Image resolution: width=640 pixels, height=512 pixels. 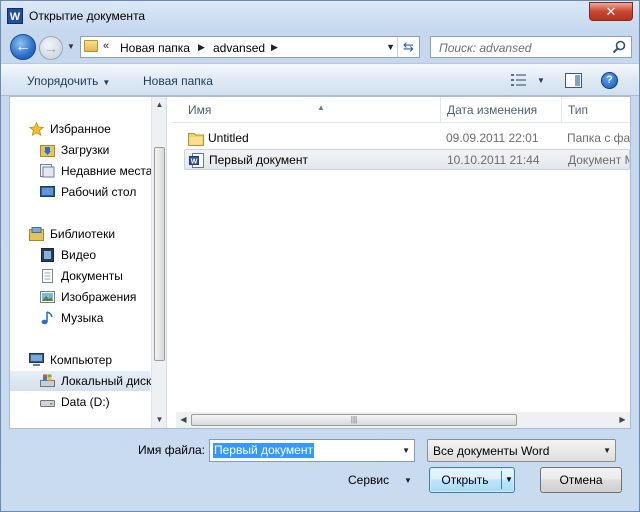 I want to click on sidebar-item-label: Загрузки, so click(x=85, y=150).